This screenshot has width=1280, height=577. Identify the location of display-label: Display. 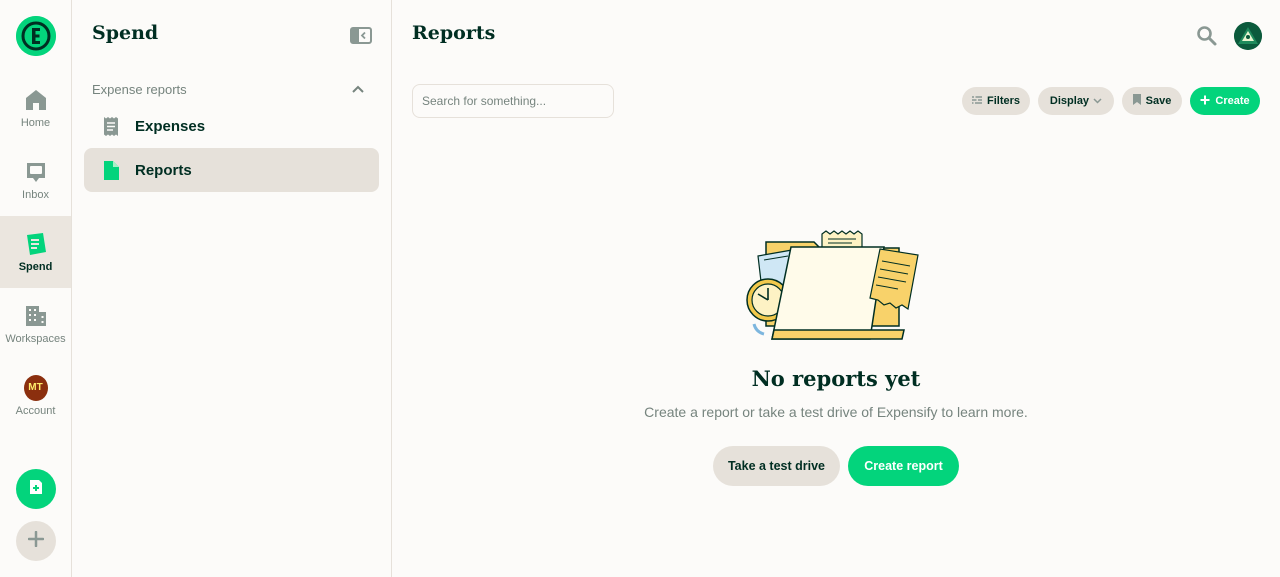
(1069, 101).